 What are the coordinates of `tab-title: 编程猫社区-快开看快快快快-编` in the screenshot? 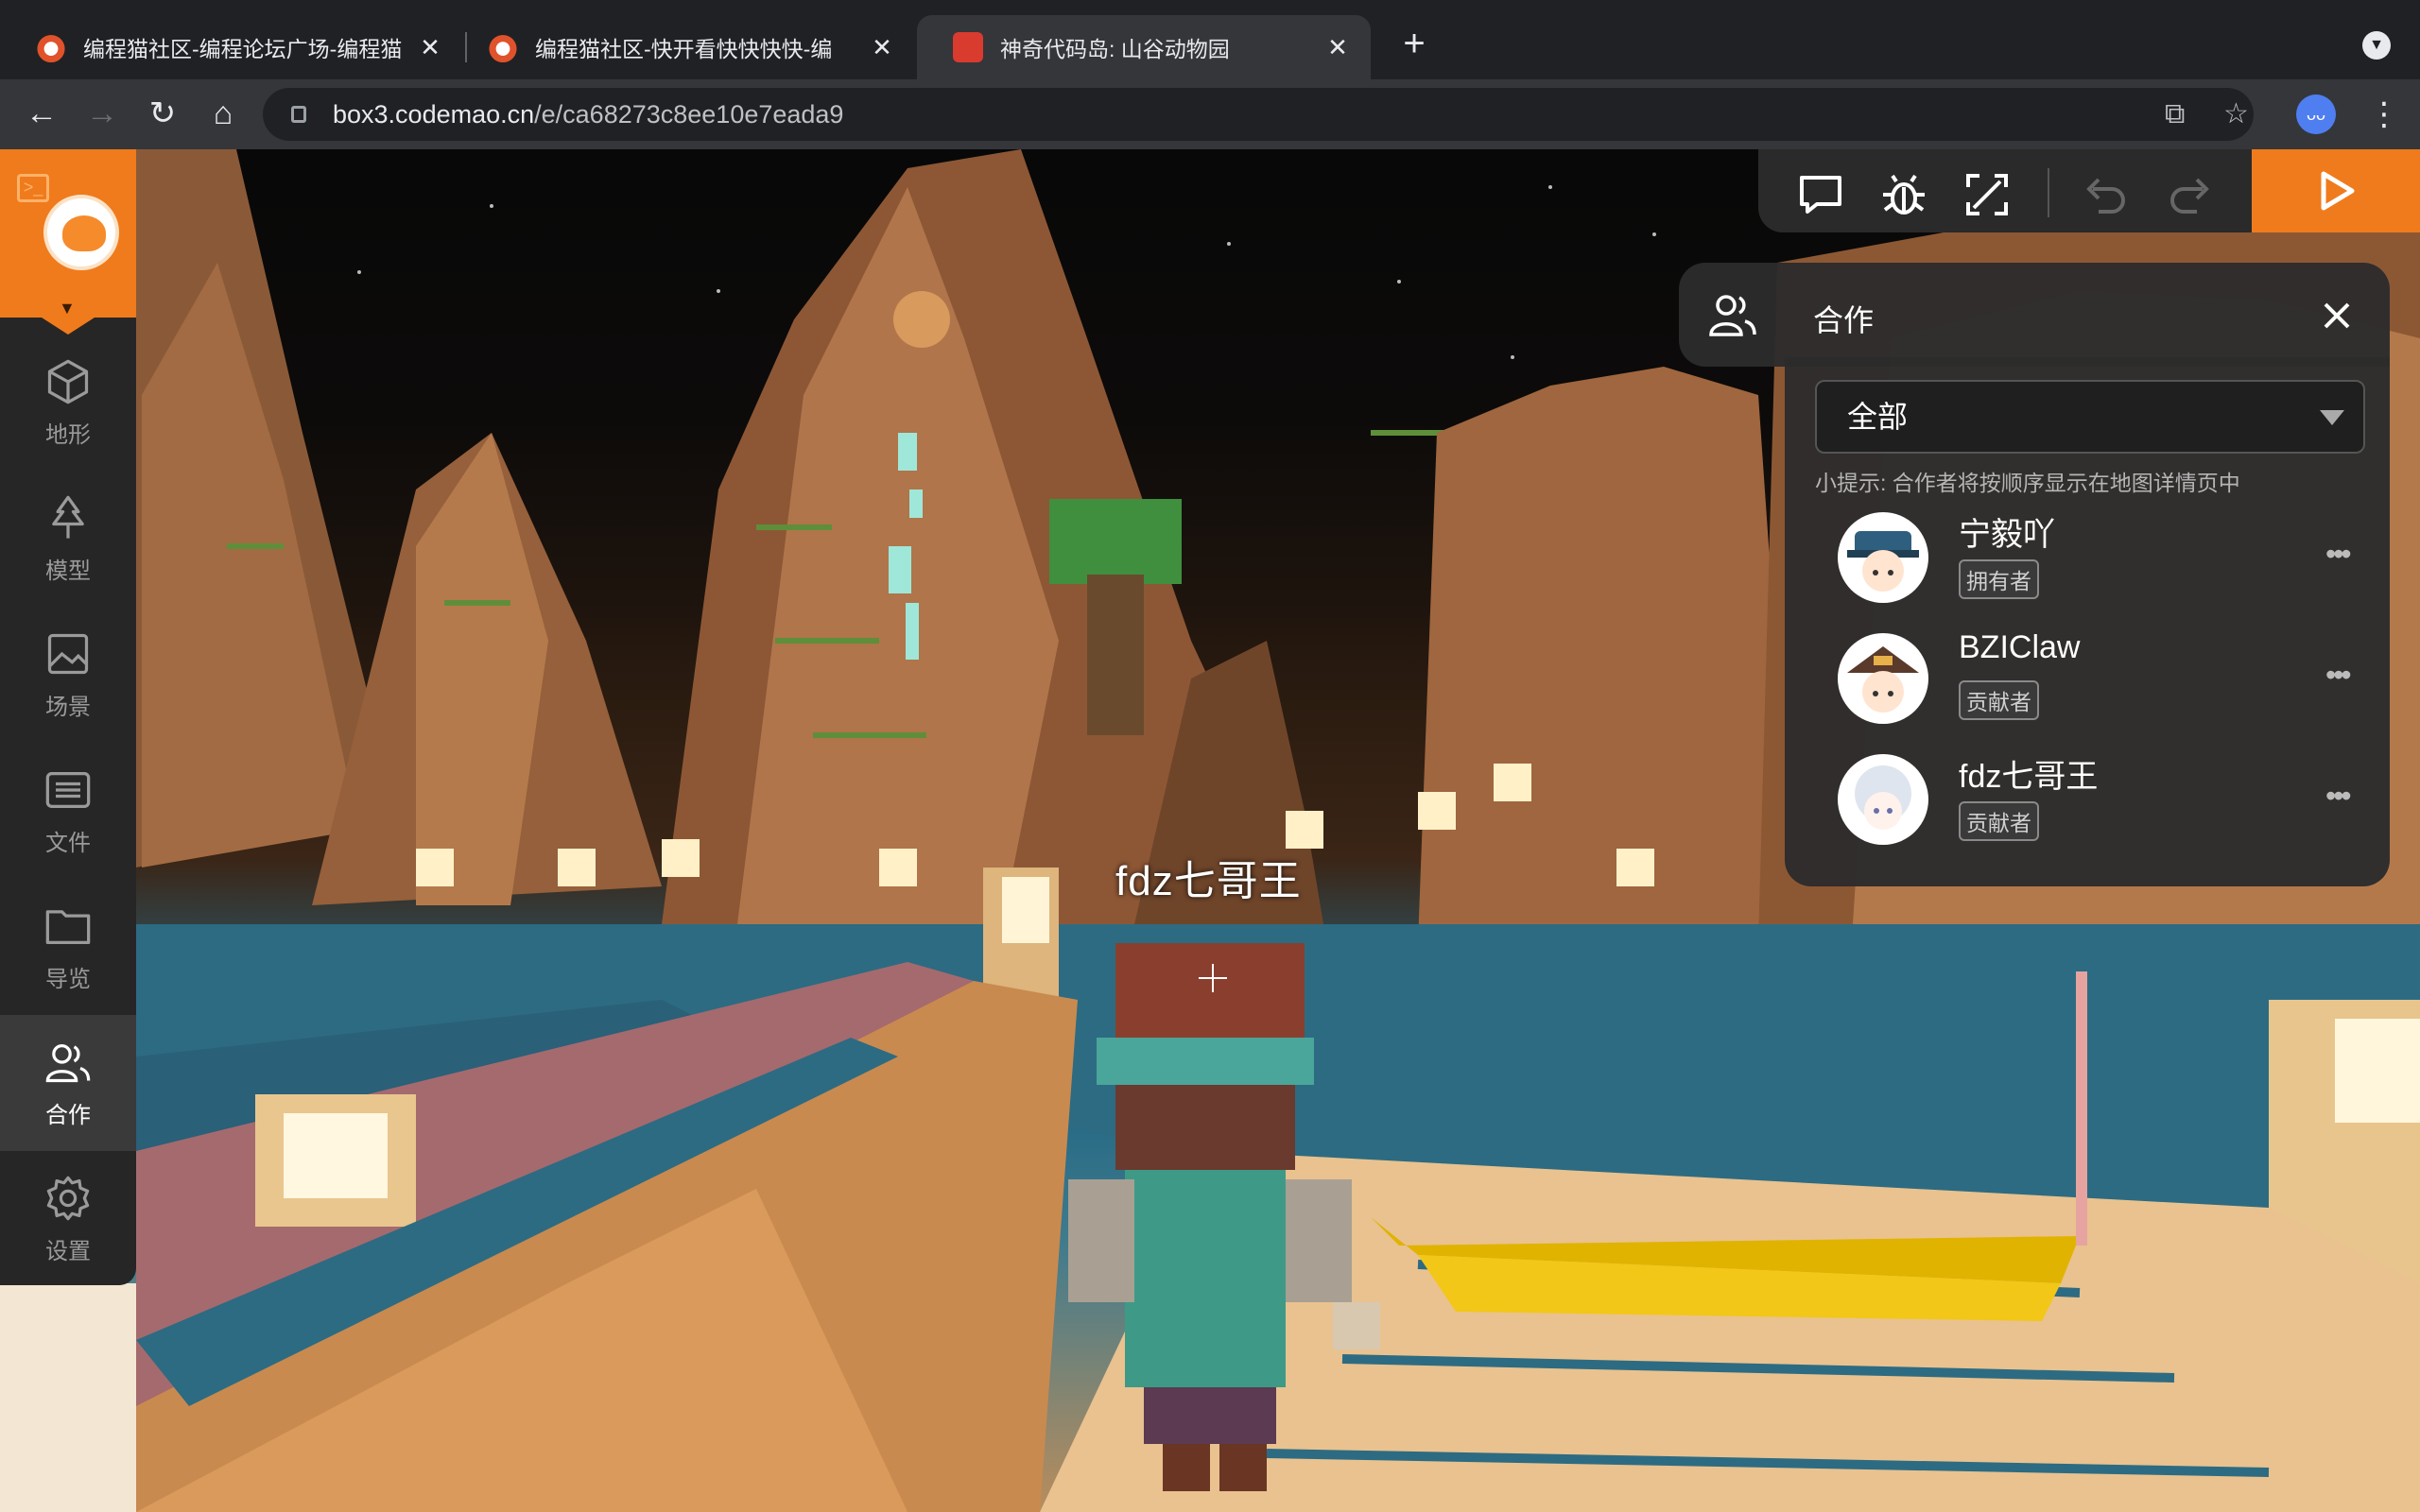 It's located at (684, 49).